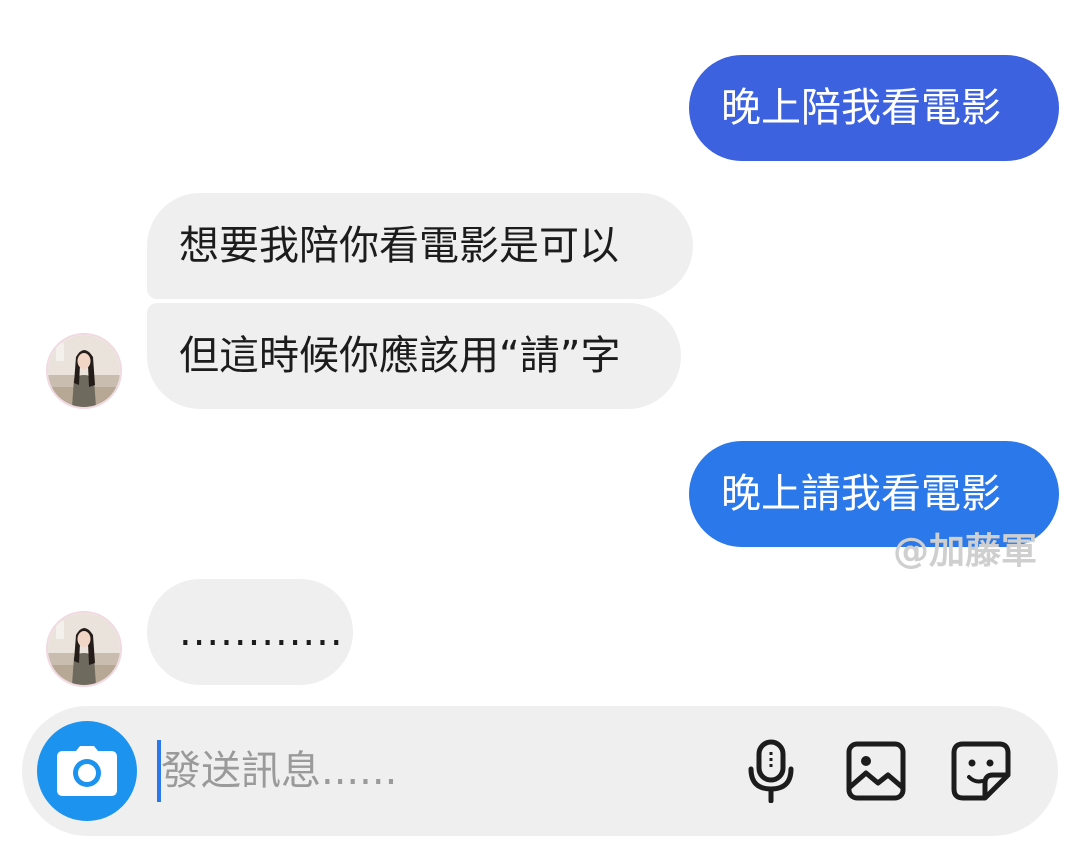 The height and width of the screenshot is (855, 1080). What do you see at coordinates (965, 551) in the screenshot?
I see `watermark: @加藤軍` at bounding box center [965, 551].